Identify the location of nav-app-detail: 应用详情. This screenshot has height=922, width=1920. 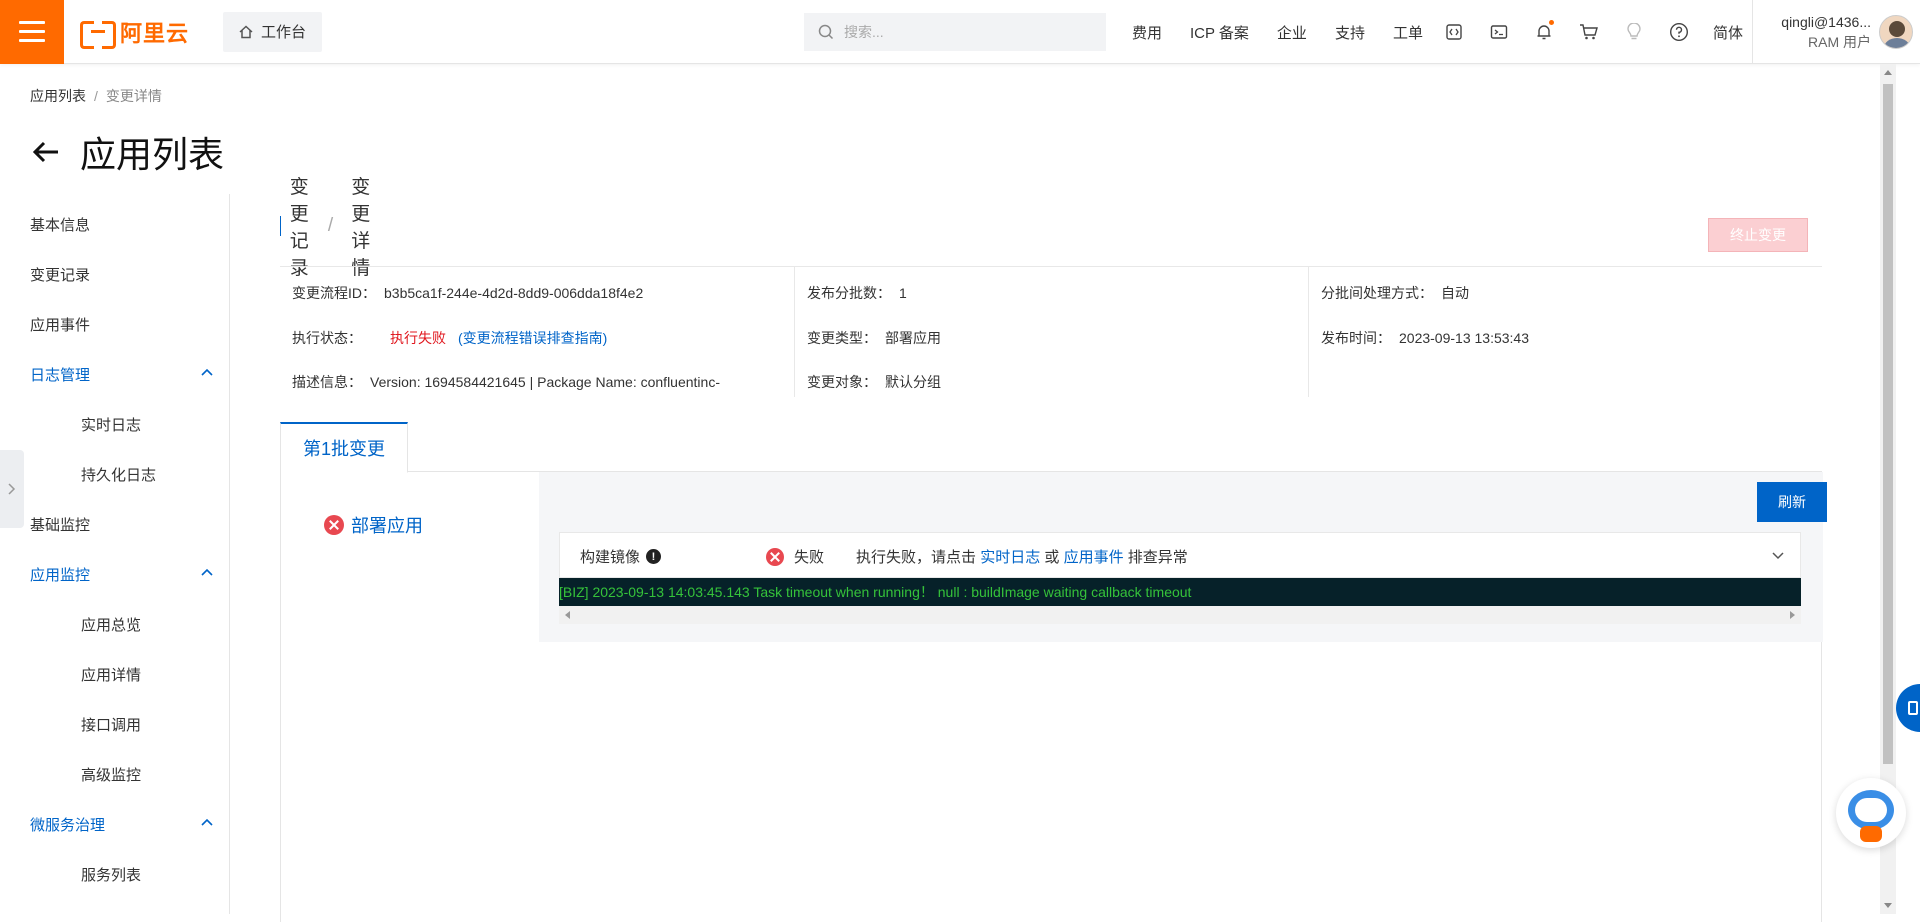
(111, 674).